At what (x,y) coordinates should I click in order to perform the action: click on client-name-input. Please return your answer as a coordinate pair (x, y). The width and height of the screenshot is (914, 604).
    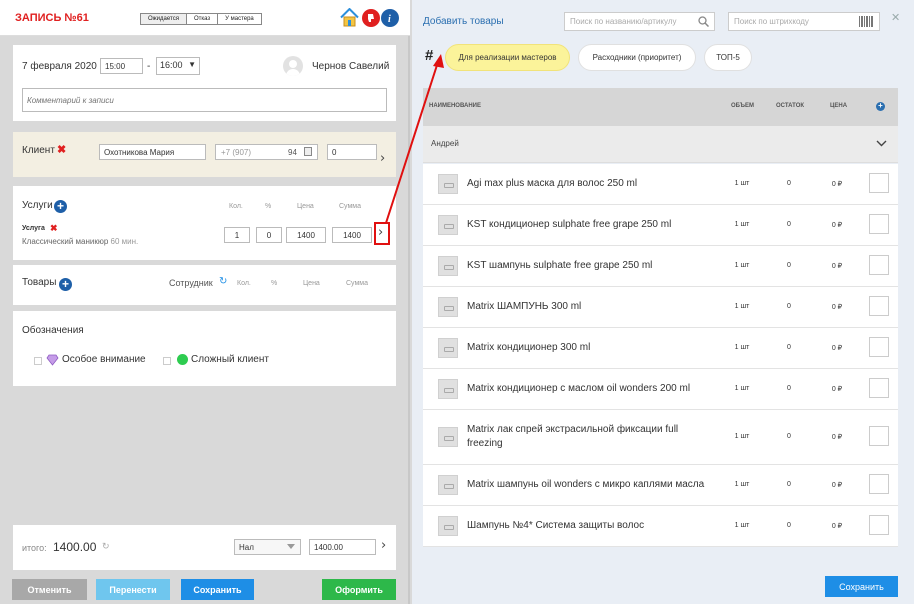
    Looking at the image, I should click on (152, 152).